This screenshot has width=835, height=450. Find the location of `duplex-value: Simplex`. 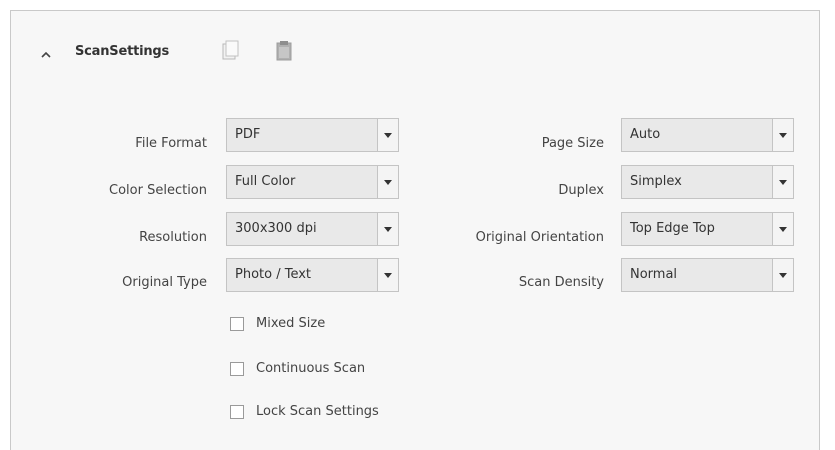

duplex-value: Simplex is located at coordinates (656, 181).